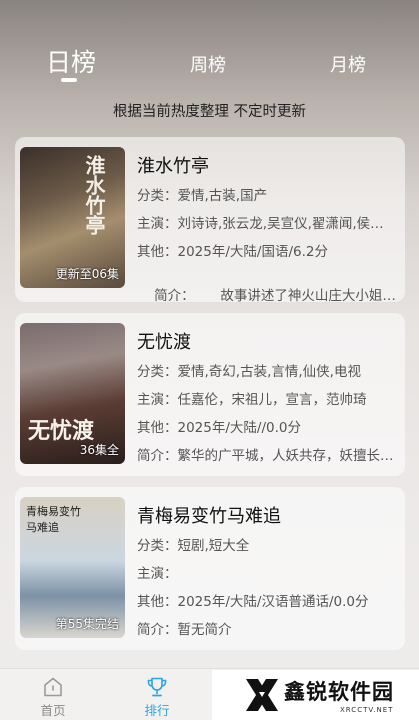  What do you see at coordinates (273, 602) in the screenshot?
I see `other-value: 2025年/大陆/汉语普通话/0.0分` at bounding box center [273, 602].